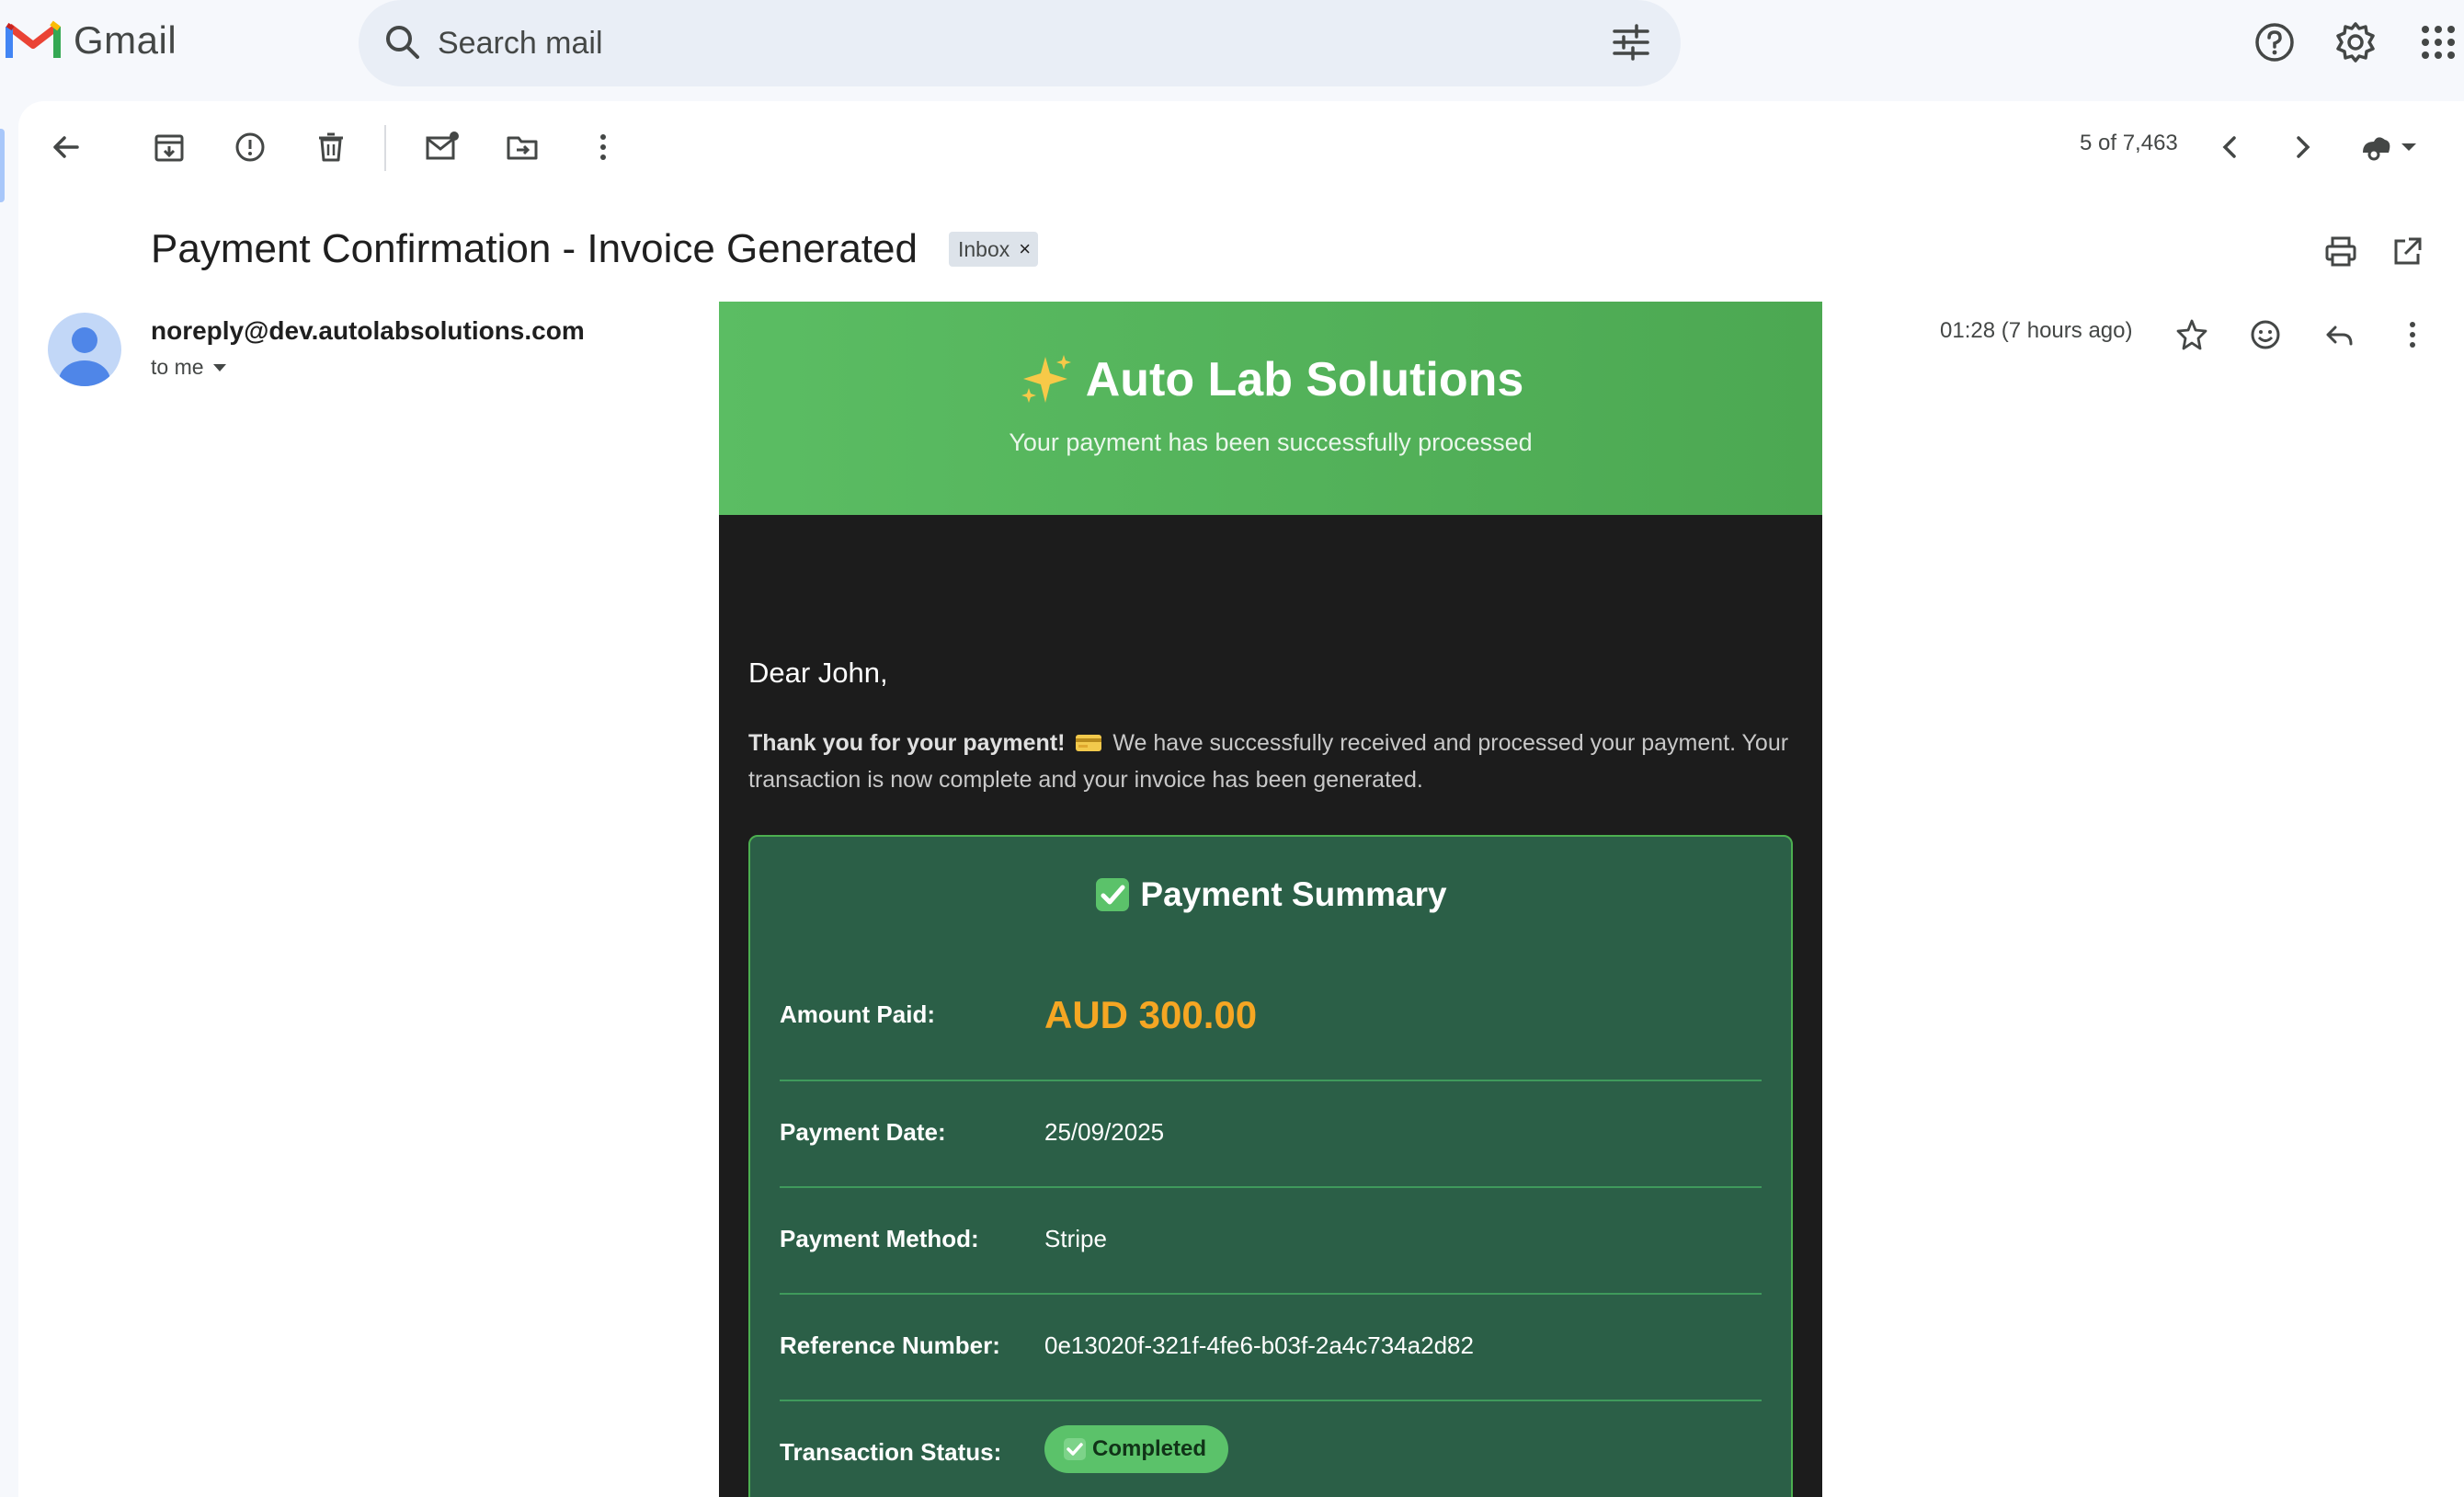 This screenshot has height=1497, width=2464. What do you see at coordinates (1293, 894) in the screenshot?
I see `summary-title-text: Payment Summary` at bounding box center [1293, 894].